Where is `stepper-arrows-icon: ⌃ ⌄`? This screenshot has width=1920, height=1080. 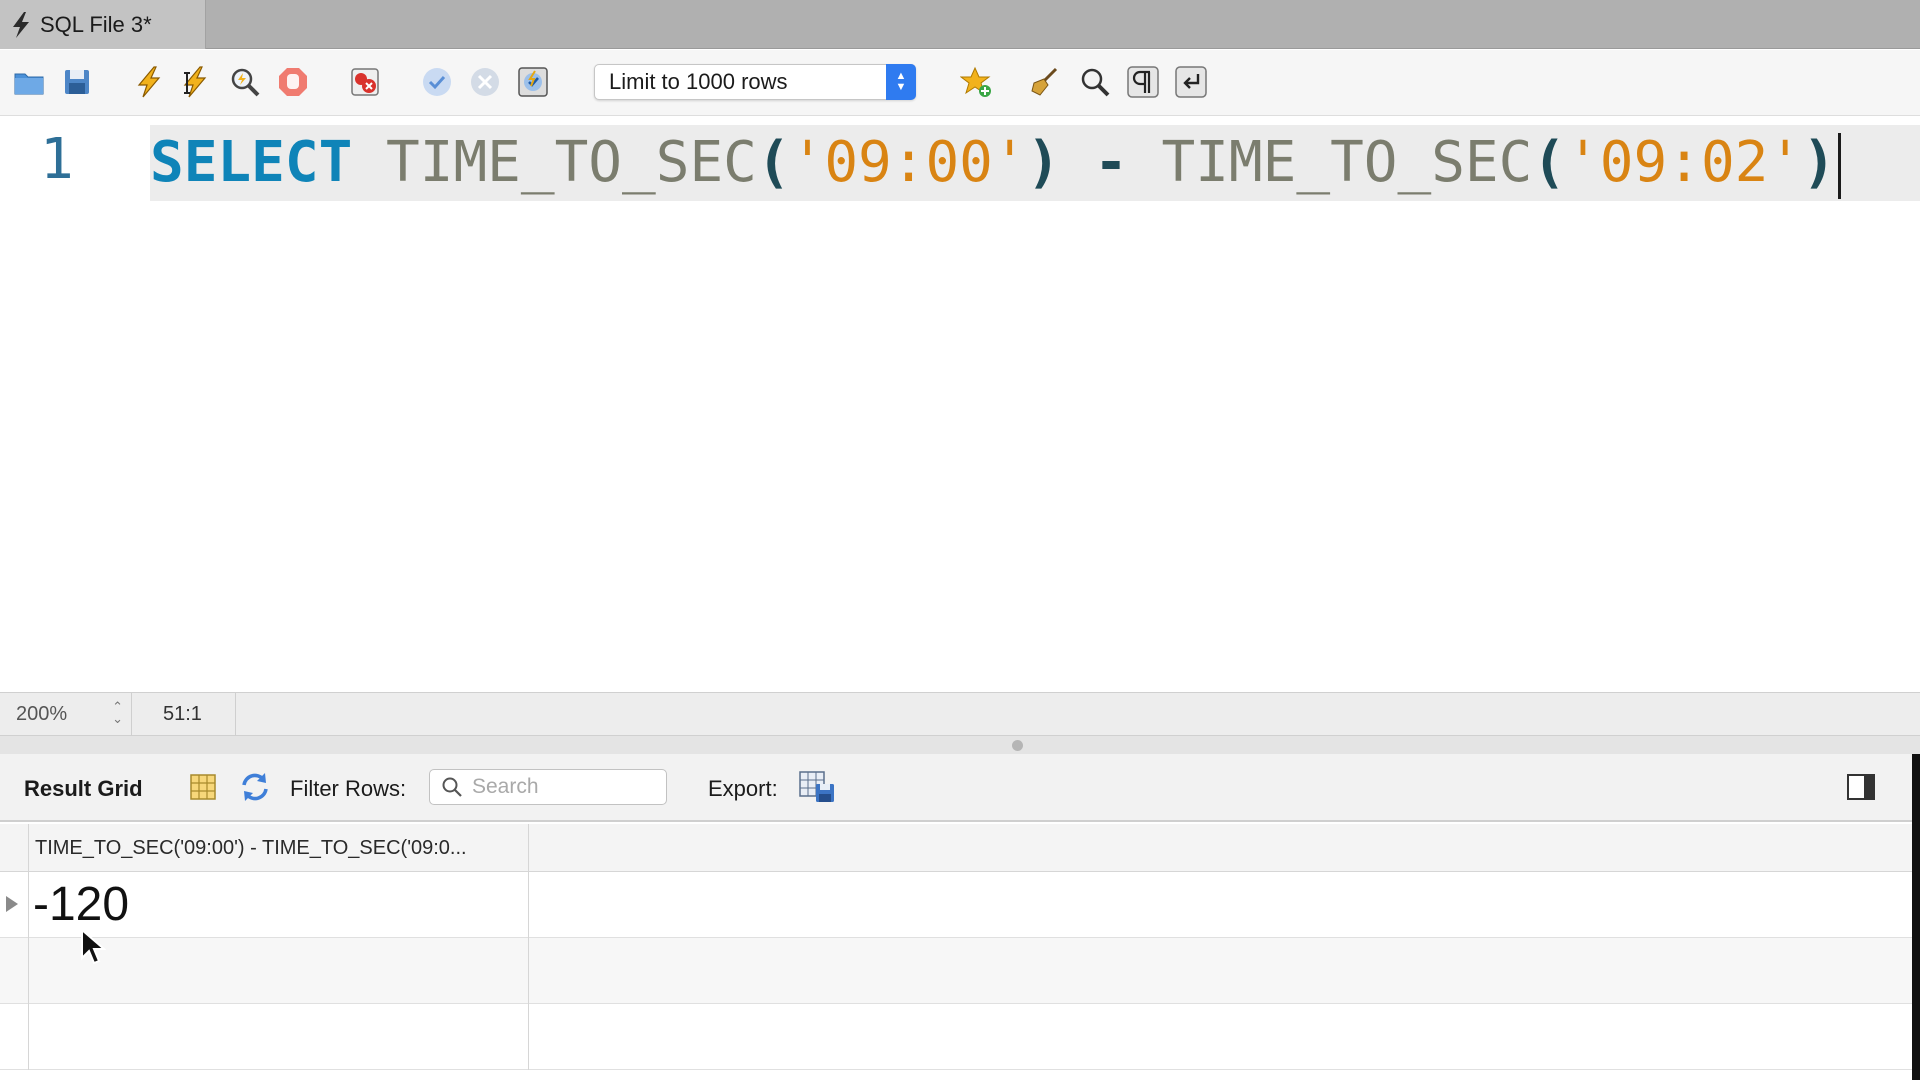
stepper-arrows-icon: ⌃ ⌄ is located at coordinates (117, 712).